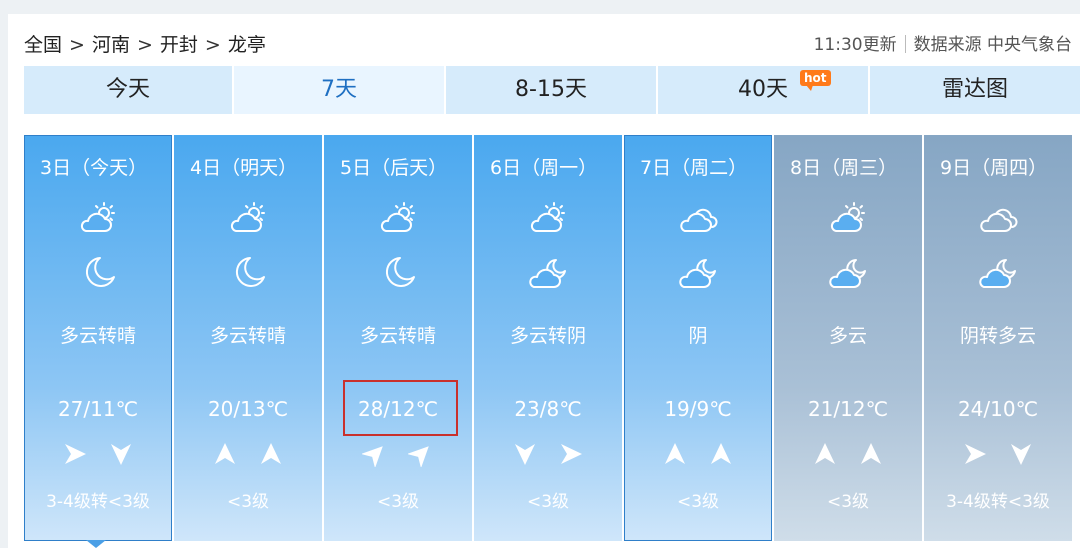  I want to click on day-date: 7日（周二）, so click(694, 168).